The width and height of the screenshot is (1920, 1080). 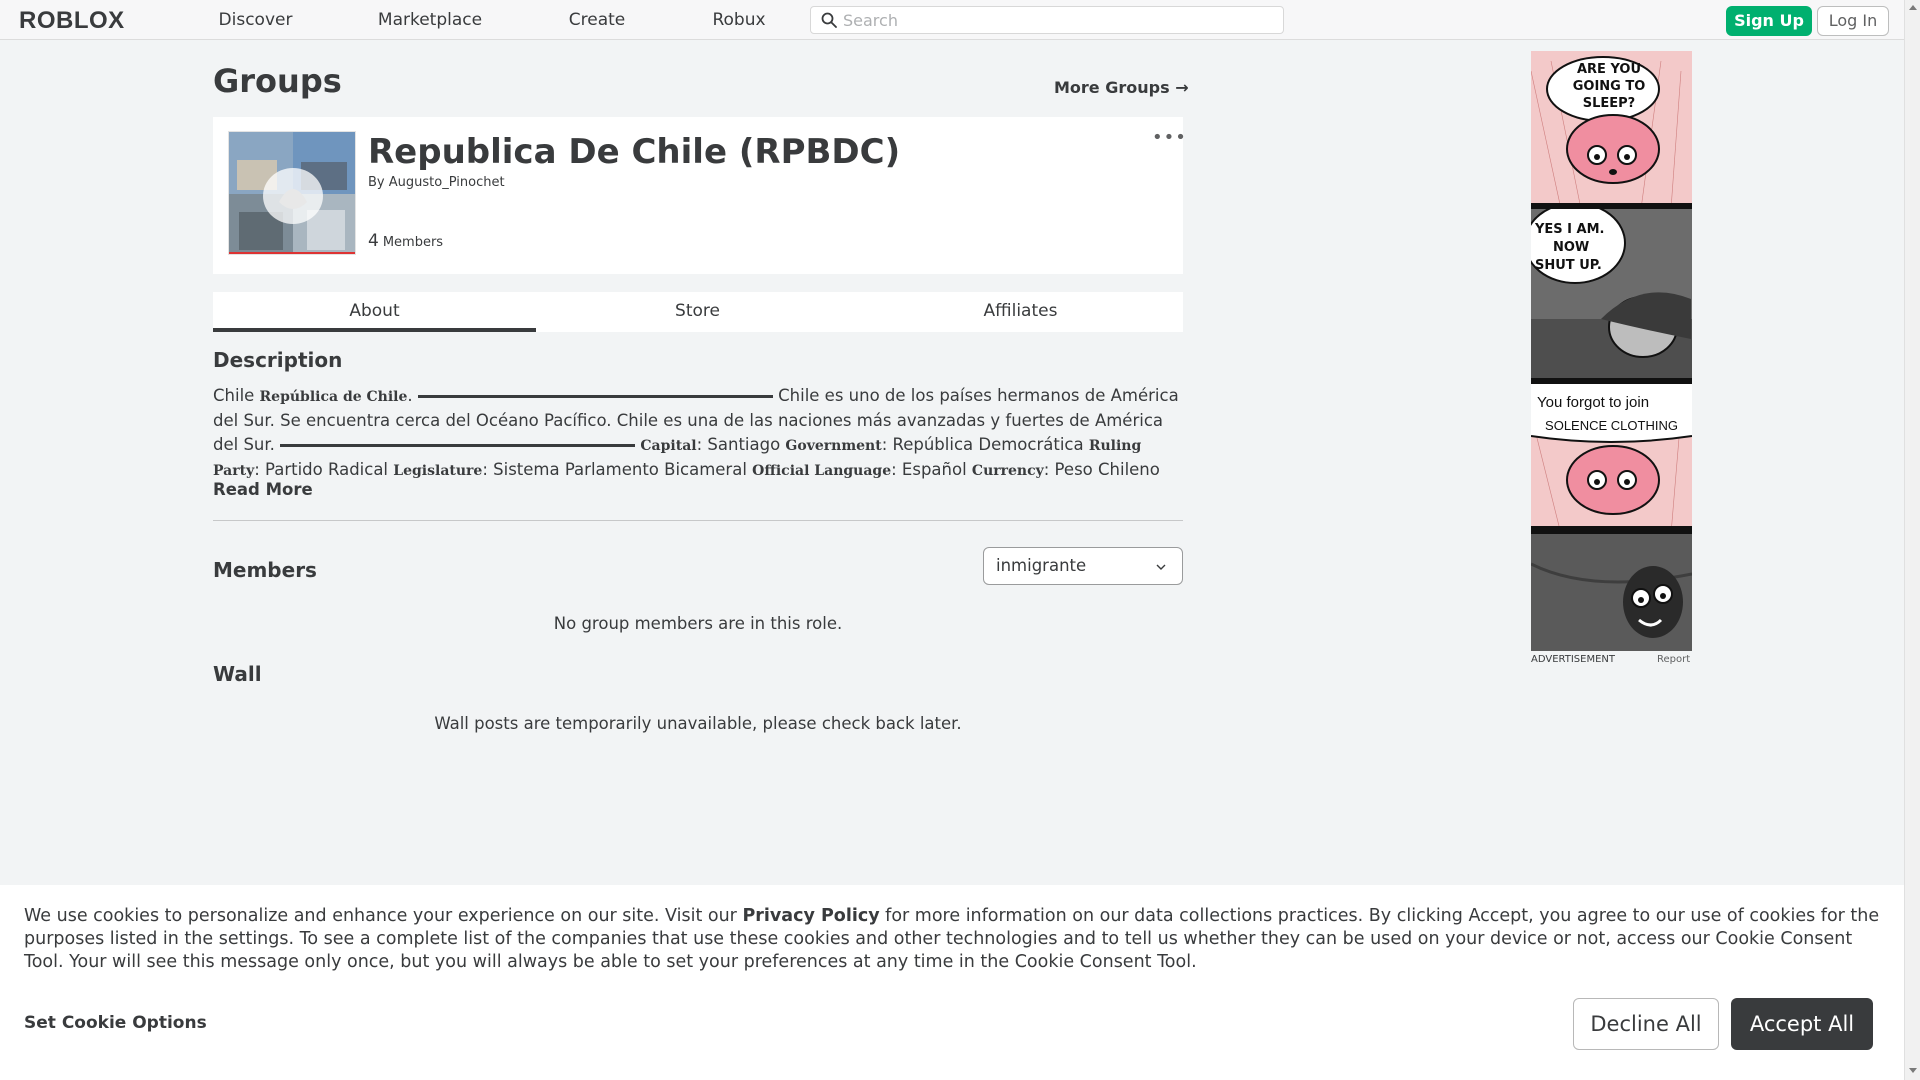 I want to click on more-options-icon: •••, so click(x=1169, y=137).